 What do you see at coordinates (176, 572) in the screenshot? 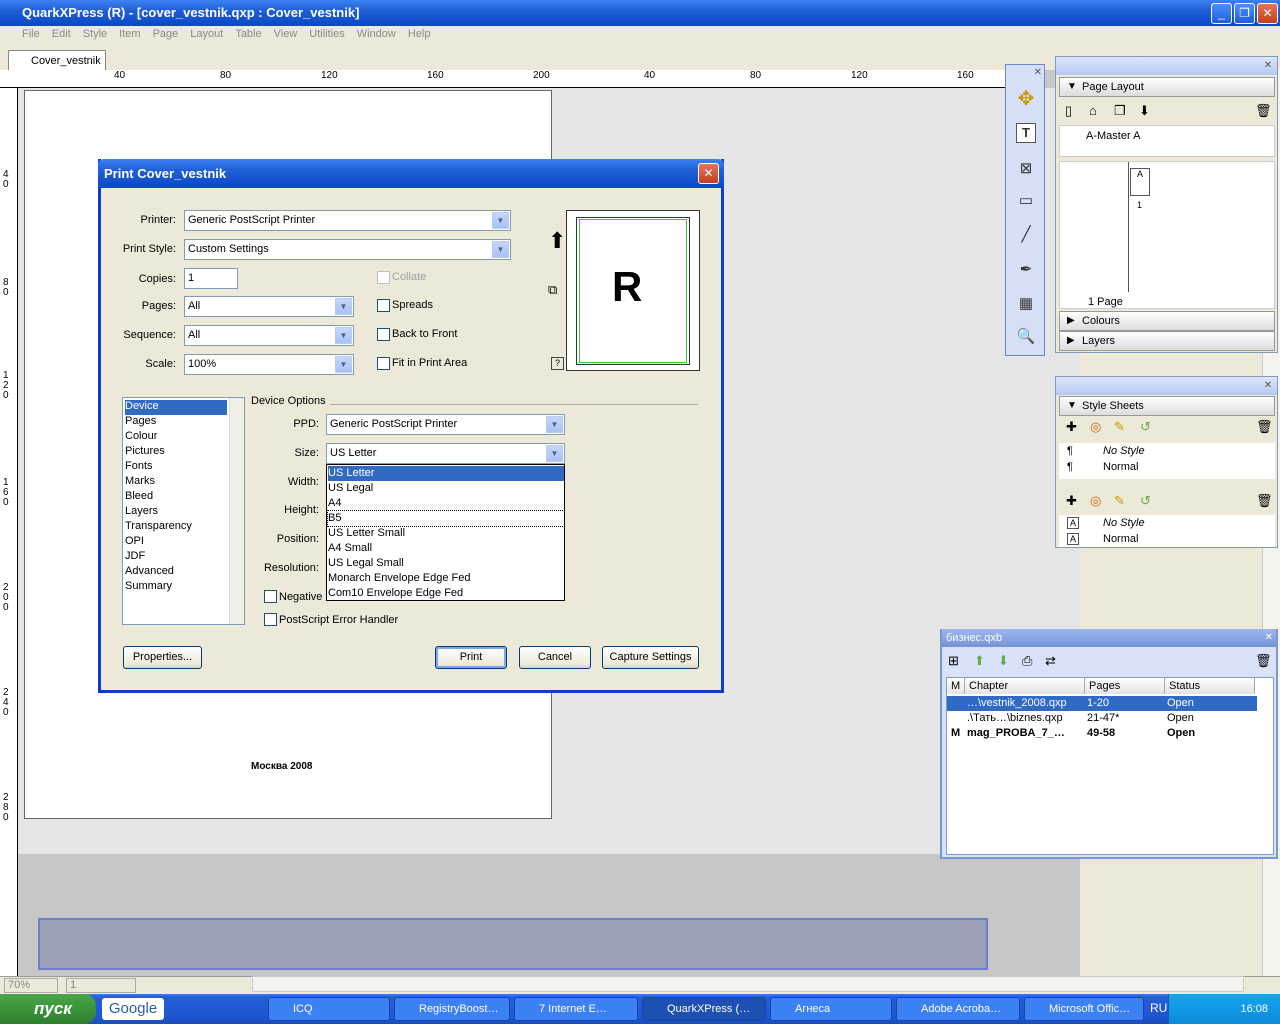
I see `category-advanced: Advanced` at bounding box center [176, 572].